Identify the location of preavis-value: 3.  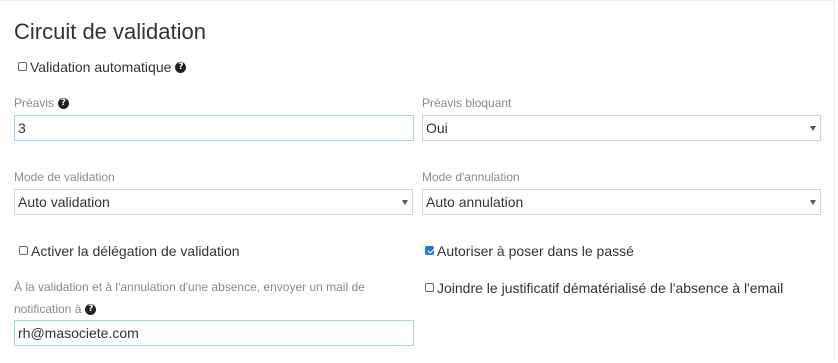
(22, 128).